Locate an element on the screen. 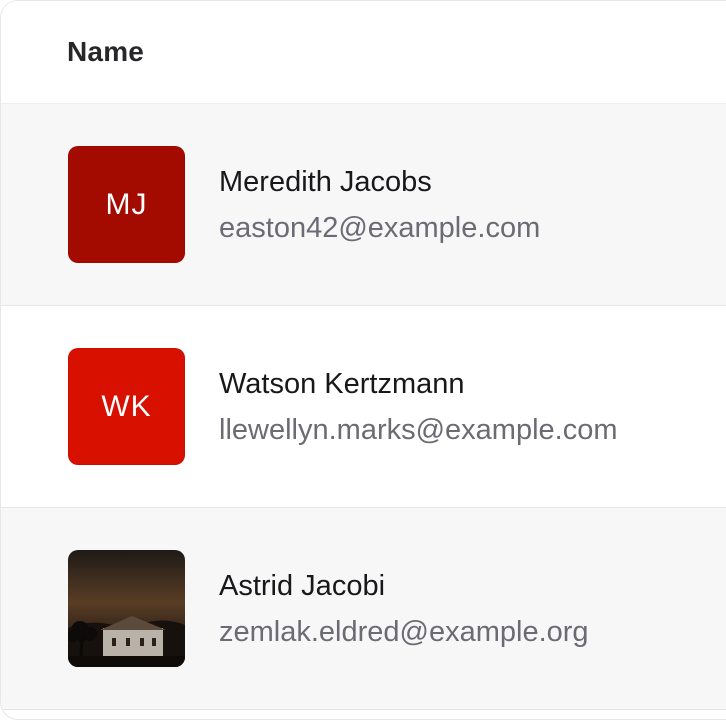 The image size is (726, 720). user-email: easton42@example.com is located at coordinates (380, 228).